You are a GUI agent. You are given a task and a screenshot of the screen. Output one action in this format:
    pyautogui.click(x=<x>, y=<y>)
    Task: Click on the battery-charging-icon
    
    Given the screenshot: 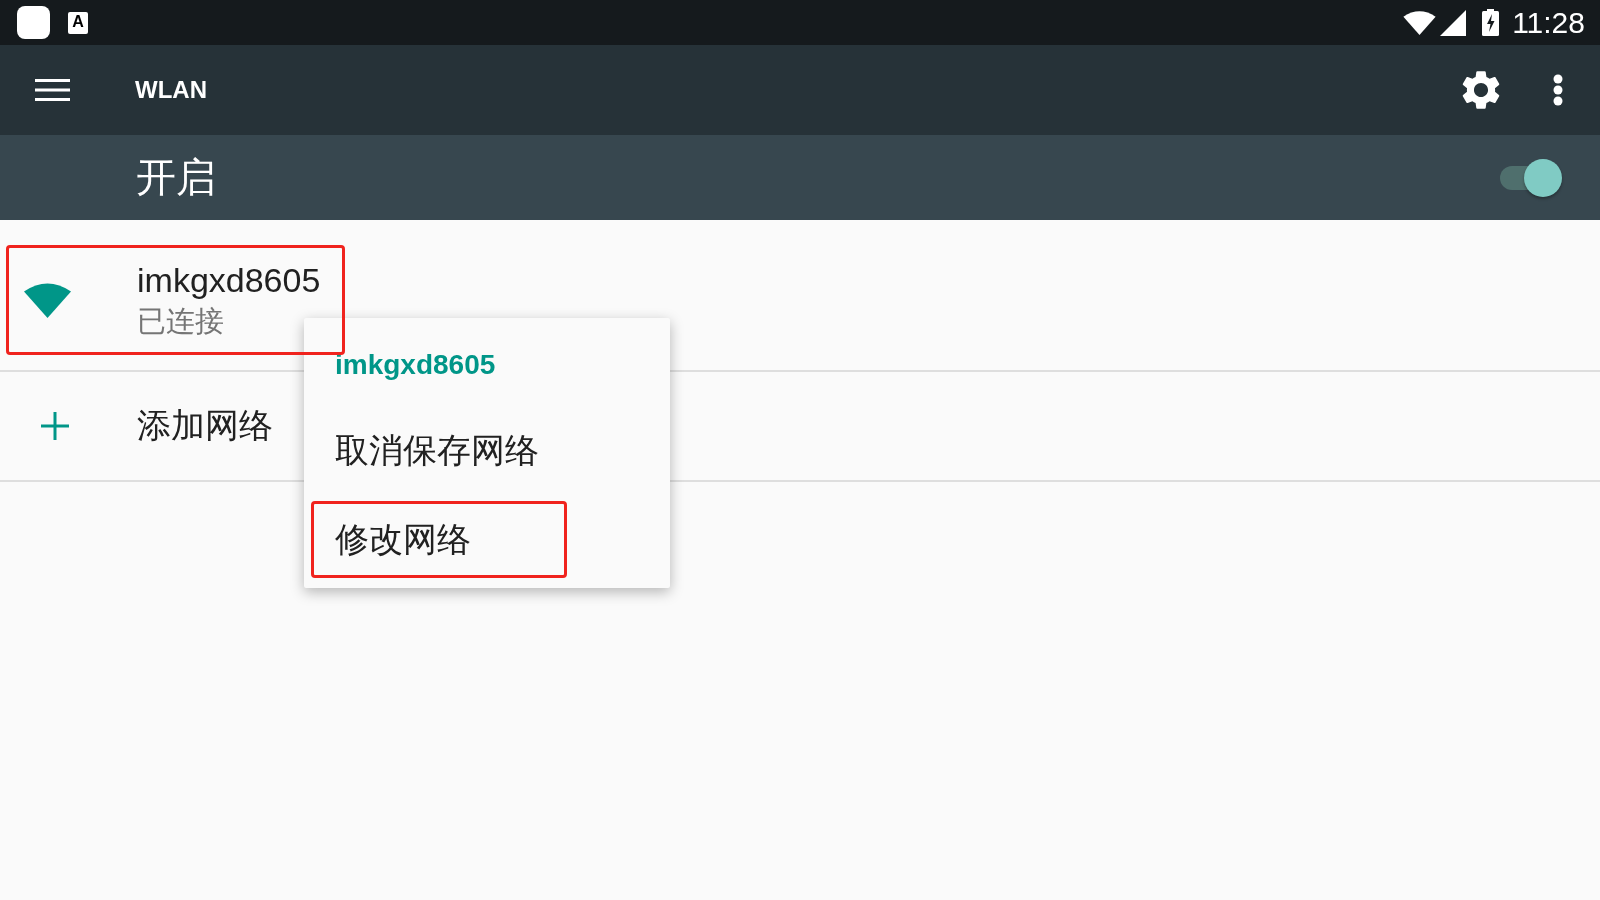 What is the action you would take?
    pyautogui.click(x=1491, y=22)
    